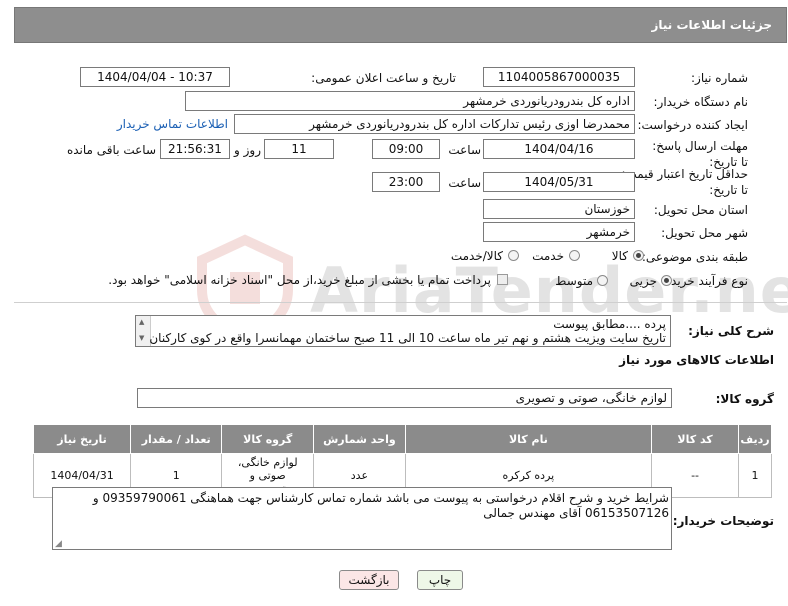 Image resolution: width=788 pixels, height=606 pixels. I want to click on validity-time-field: 23:00, so click(406, 182).